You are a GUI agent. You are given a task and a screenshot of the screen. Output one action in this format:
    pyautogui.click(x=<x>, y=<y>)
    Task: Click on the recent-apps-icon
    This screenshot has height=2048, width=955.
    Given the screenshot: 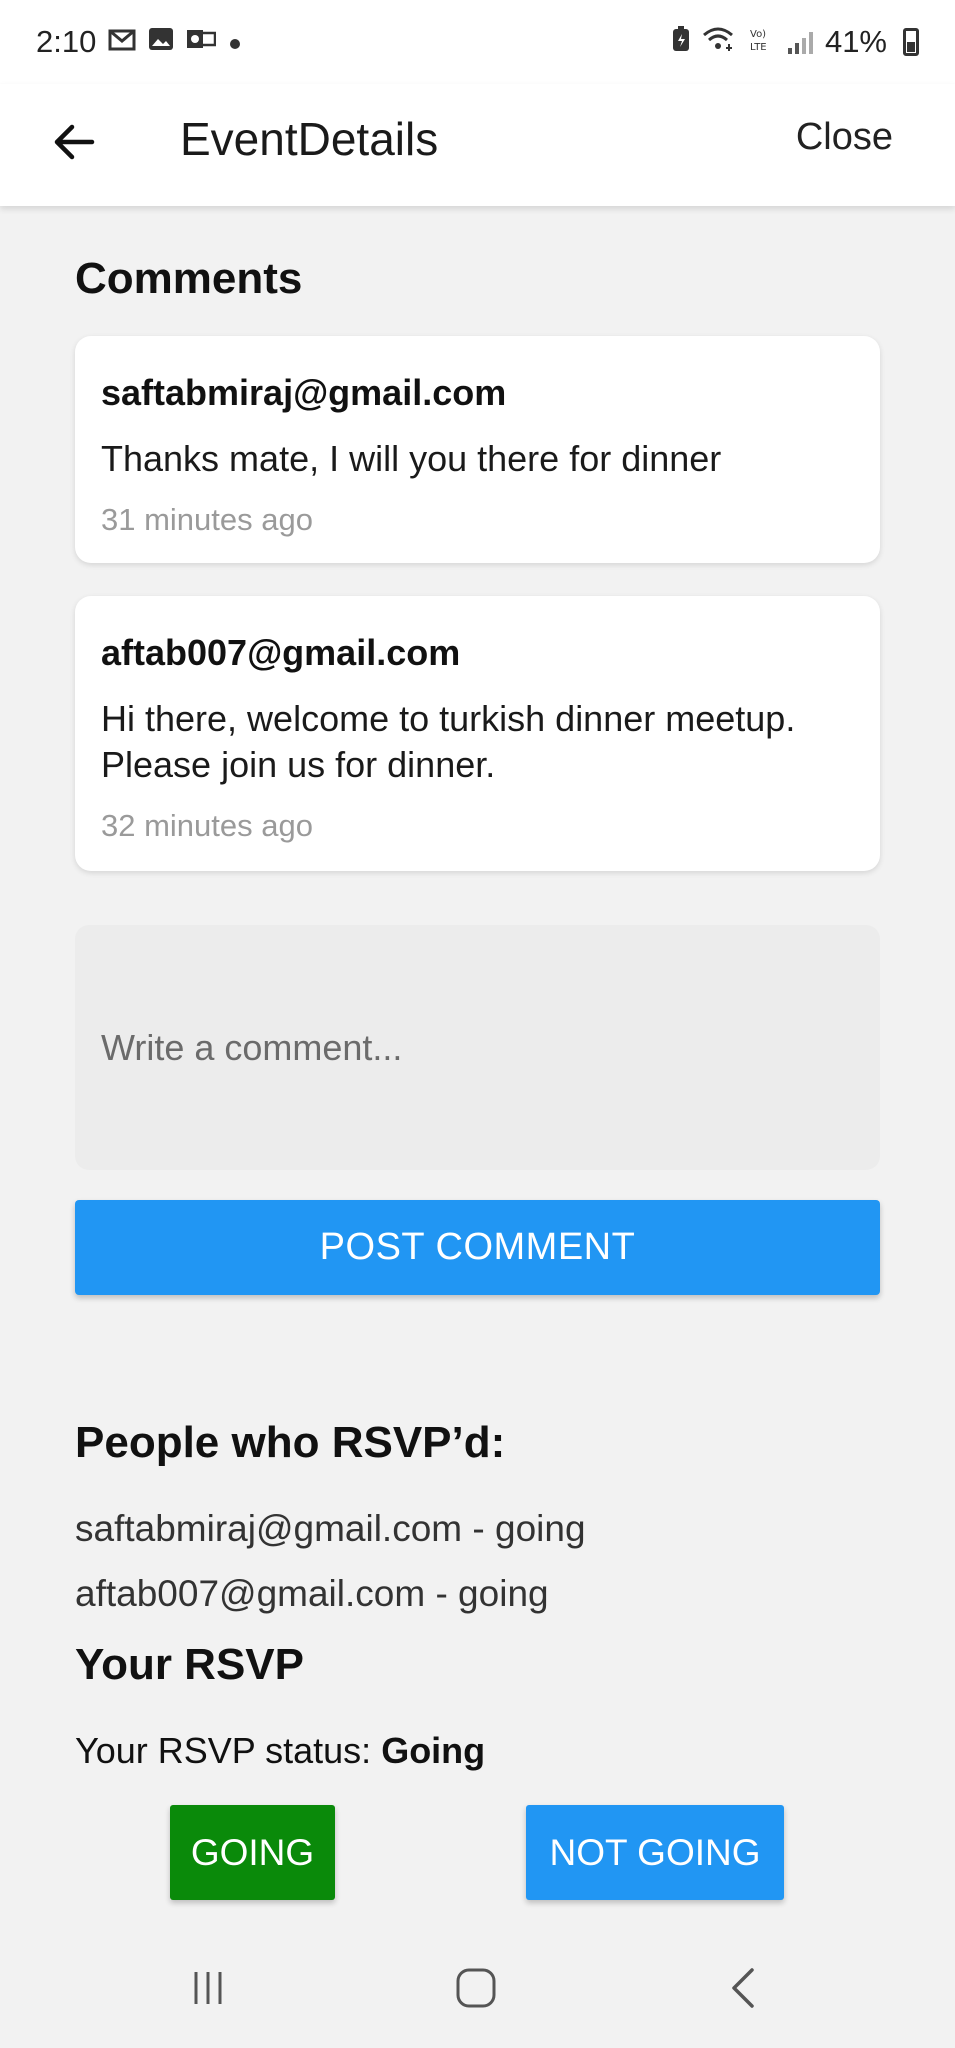 What is the action you would take?
    pyautogui.click(x=208, y=1990)
    